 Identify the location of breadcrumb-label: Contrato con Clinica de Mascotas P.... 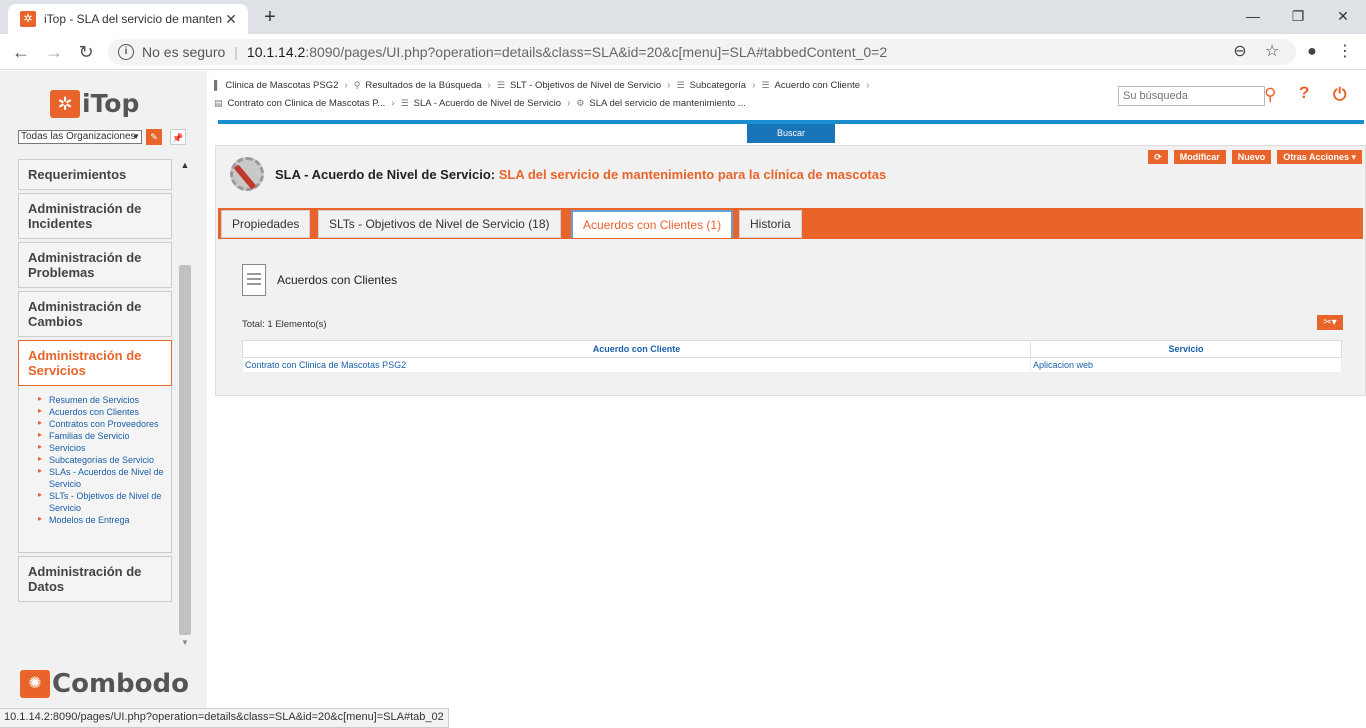
(306, 103).